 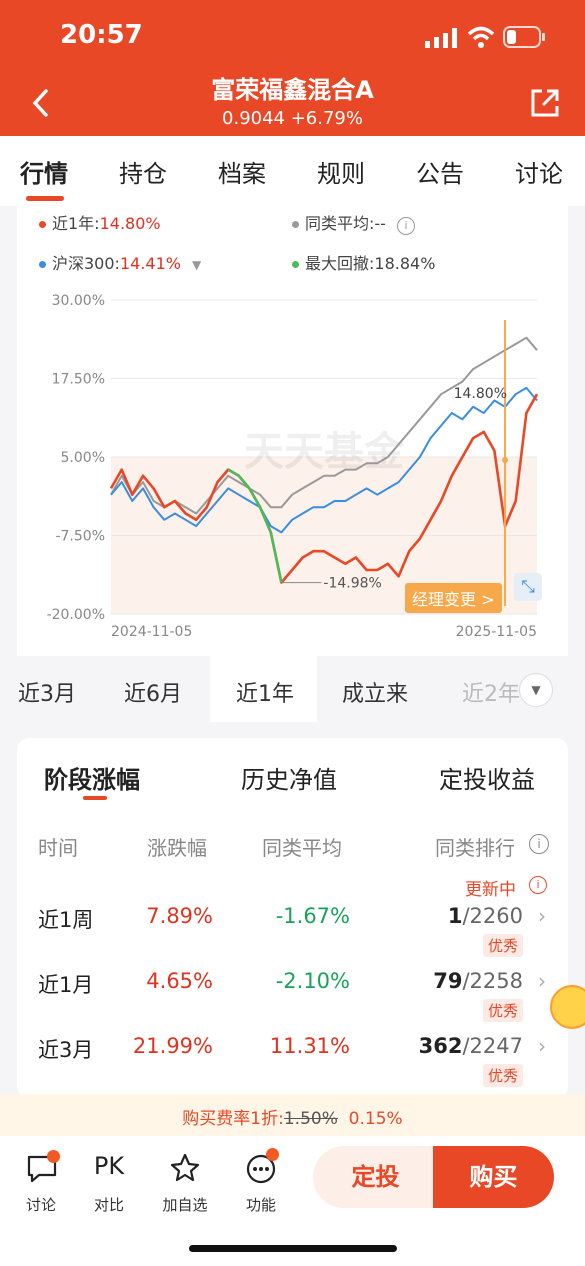 What do you see at coordinates (41, 1185) in the screenshot?
I see `discuss-button: 讨论` at bounding box center [41, 1185].